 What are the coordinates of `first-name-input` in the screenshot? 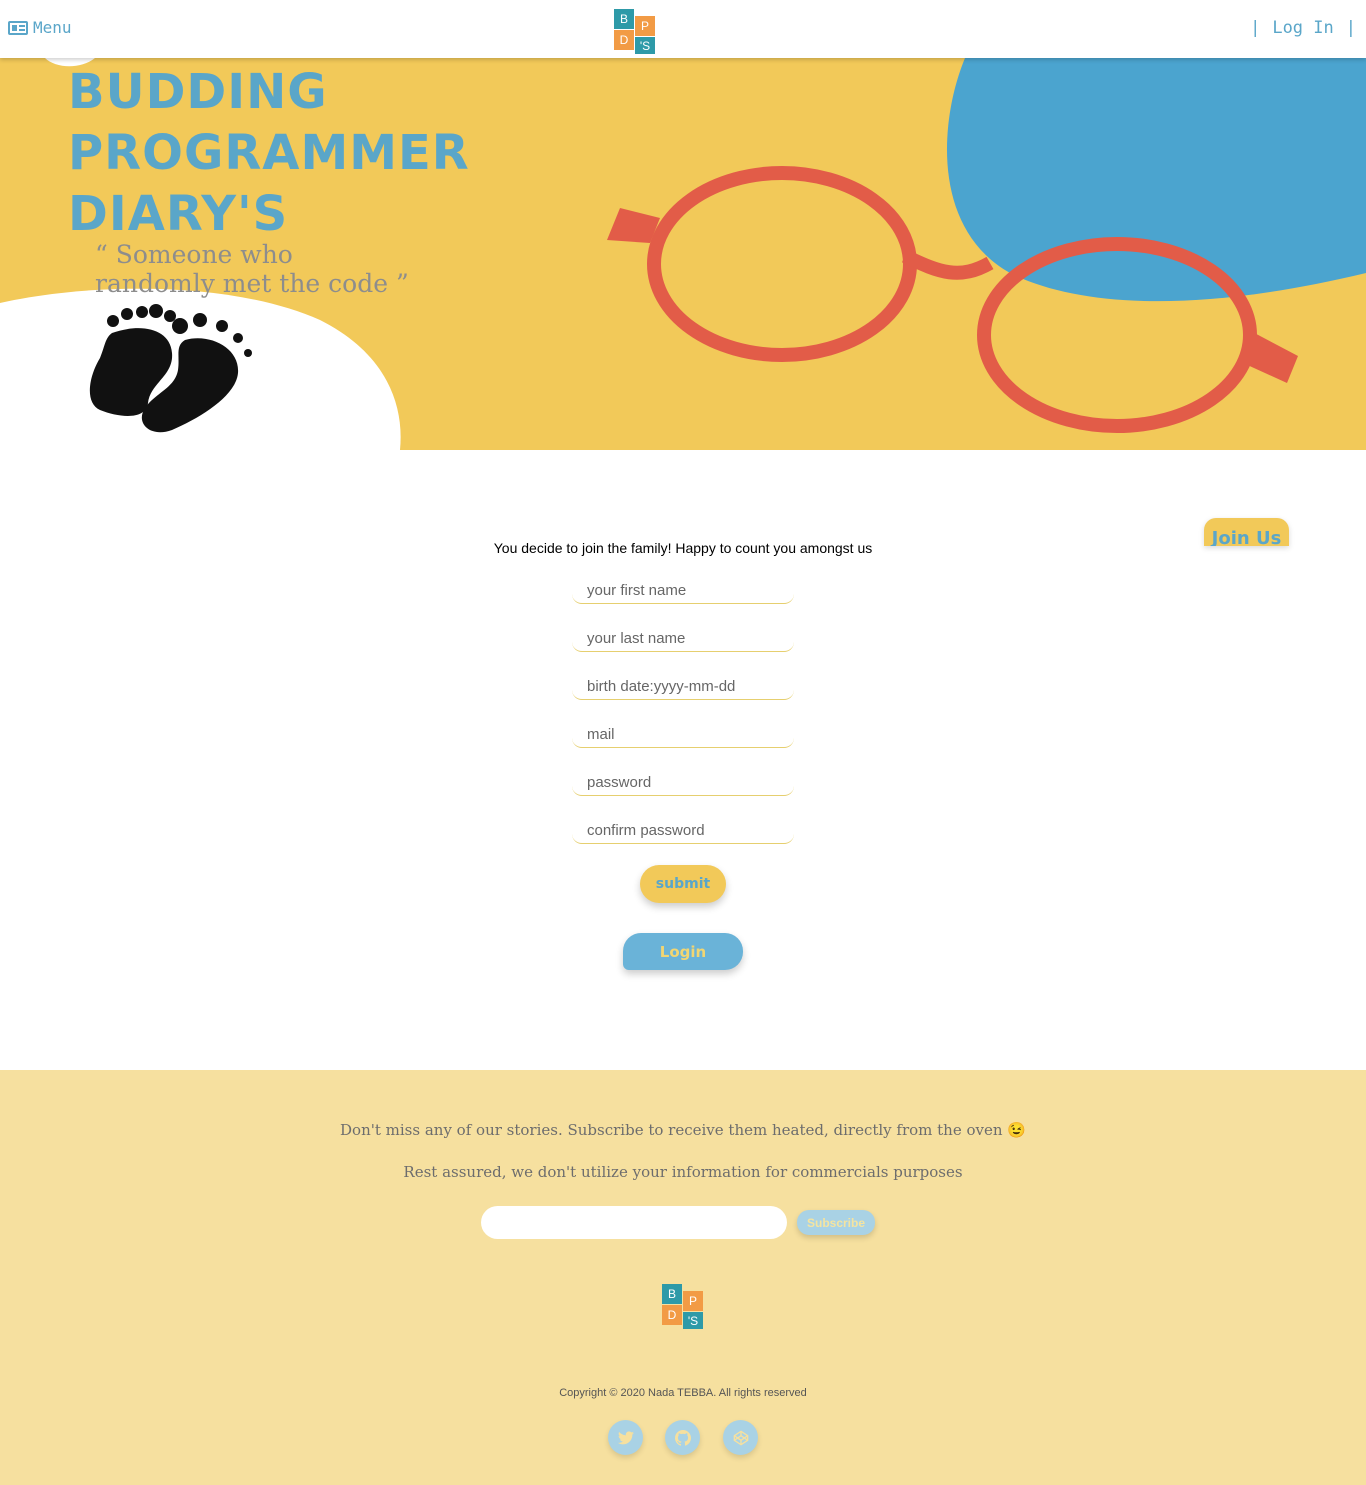 It's located at (683, 591).